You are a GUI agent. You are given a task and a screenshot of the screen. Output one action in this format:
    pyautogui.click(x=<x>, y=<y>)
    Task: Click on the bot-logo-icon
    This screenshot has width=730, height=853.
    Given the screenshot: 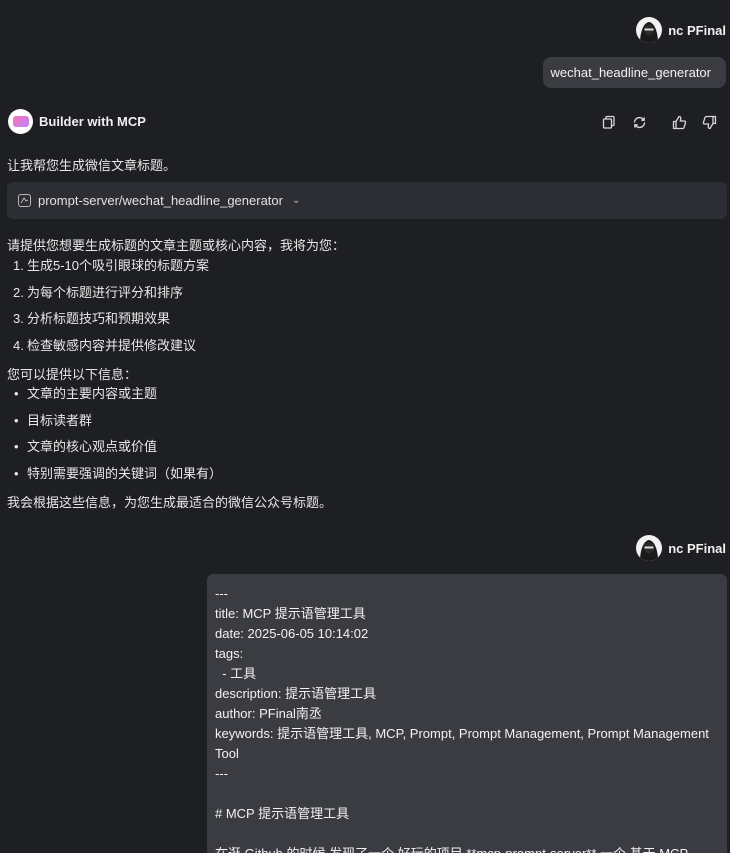 What is the action you would take?
    pyautogui.click(x=20, y=121)
    